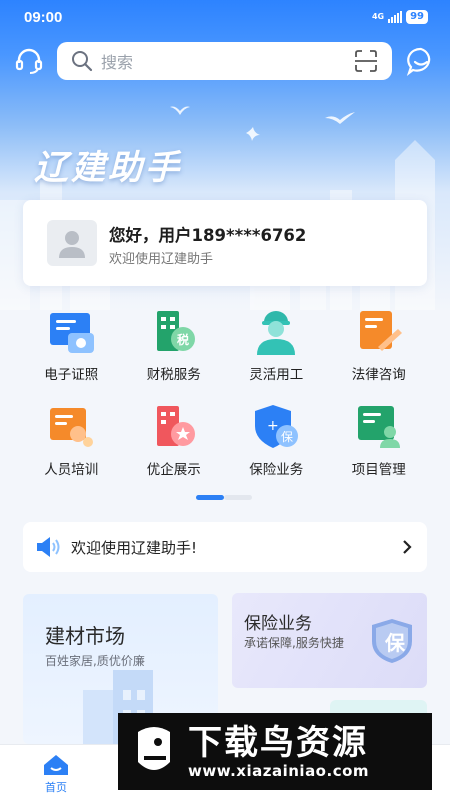 The image size is (450, 800). What do you see at coordinates (238, 497) in the screenshot?
I see `page-dot` at bounding box center [238, 497].